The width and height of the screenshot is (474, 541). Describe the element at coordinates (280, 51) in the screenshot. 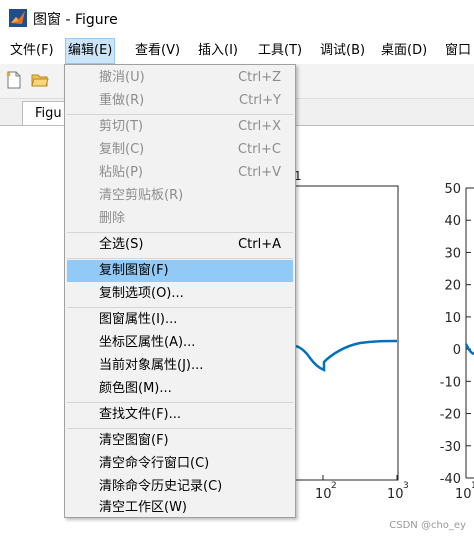

I see `menu-tools: 工具(T)` at that location.